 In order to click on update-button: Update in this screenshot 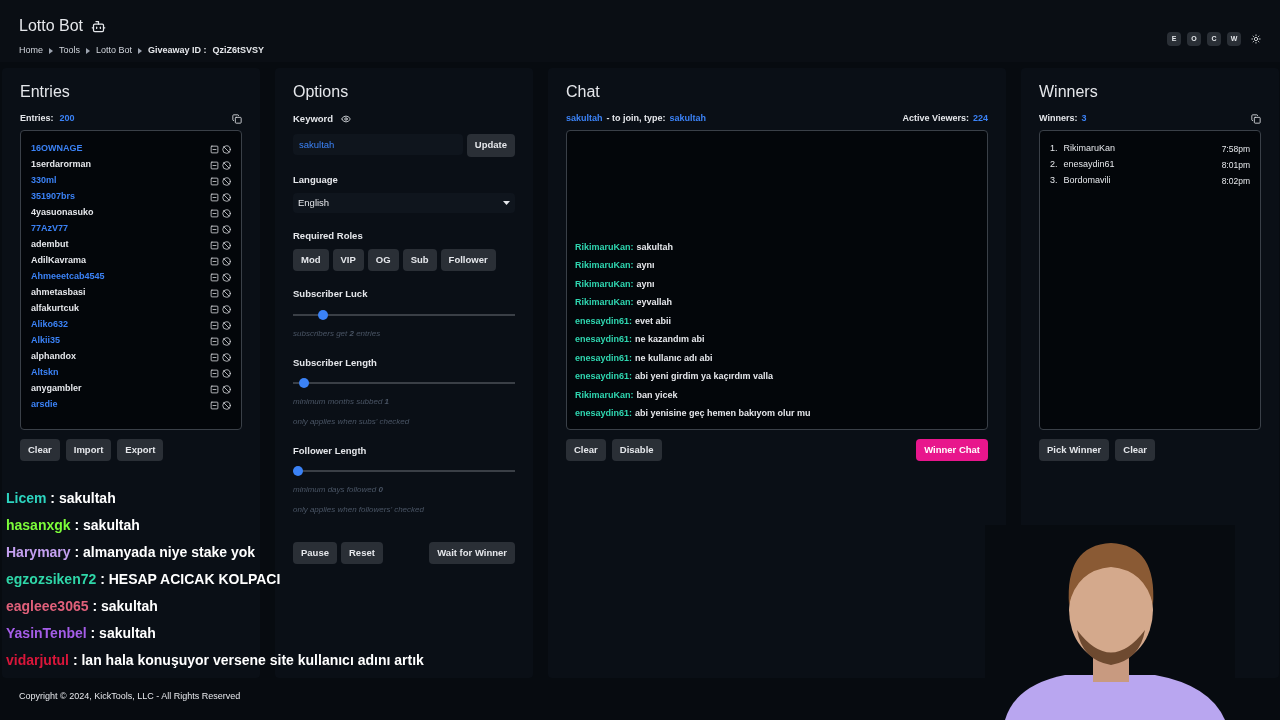, I will do `click(490, 145)`.